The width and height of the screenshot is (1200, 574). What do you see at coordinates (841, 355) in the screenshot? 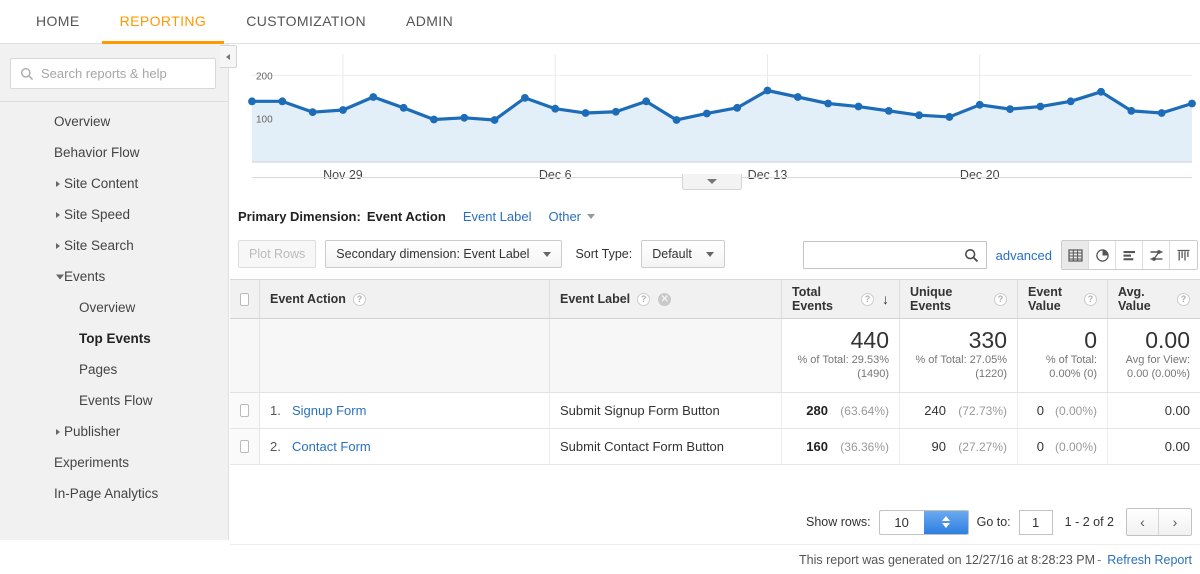
I see `summary-total-events: 440 % of Total: 29.53% (1490)` at bounding box center [841, 355].